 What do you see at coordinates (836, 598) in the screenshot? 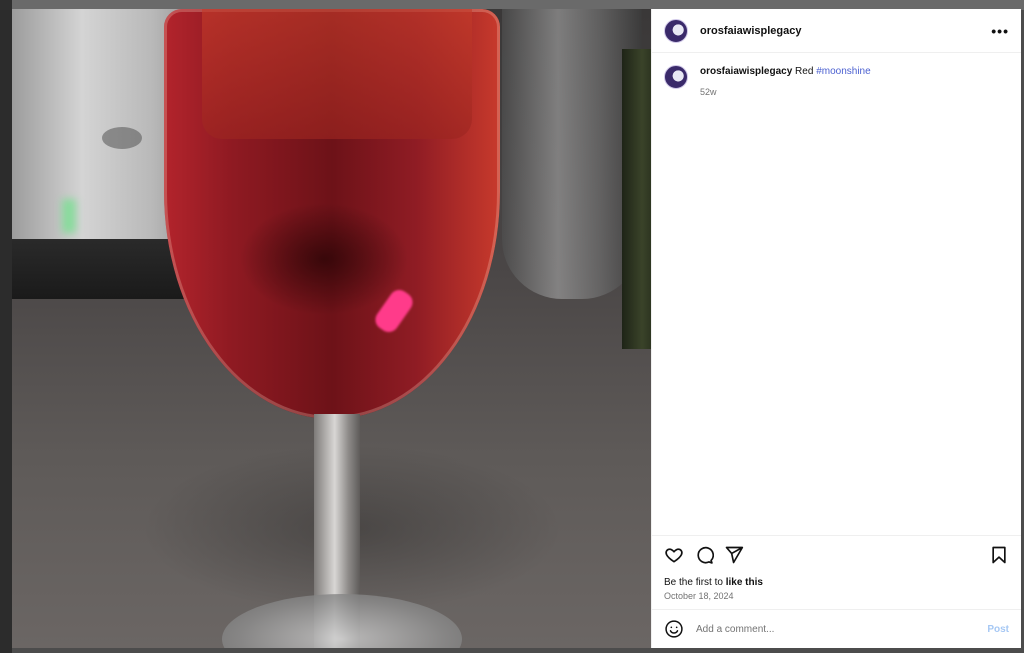
I see `post-date: October 18, 2024` at bounding box center [836, 598].